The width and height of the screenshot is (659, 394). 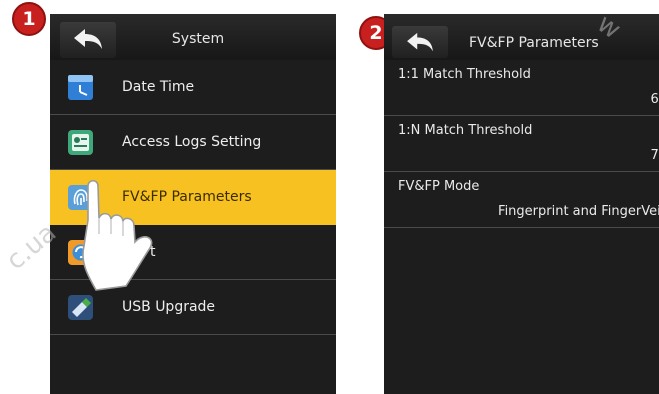 What do you see at coordinates (198, 39) in the screenshot?
I see `page-title: System` at bounding box center [198, 39].